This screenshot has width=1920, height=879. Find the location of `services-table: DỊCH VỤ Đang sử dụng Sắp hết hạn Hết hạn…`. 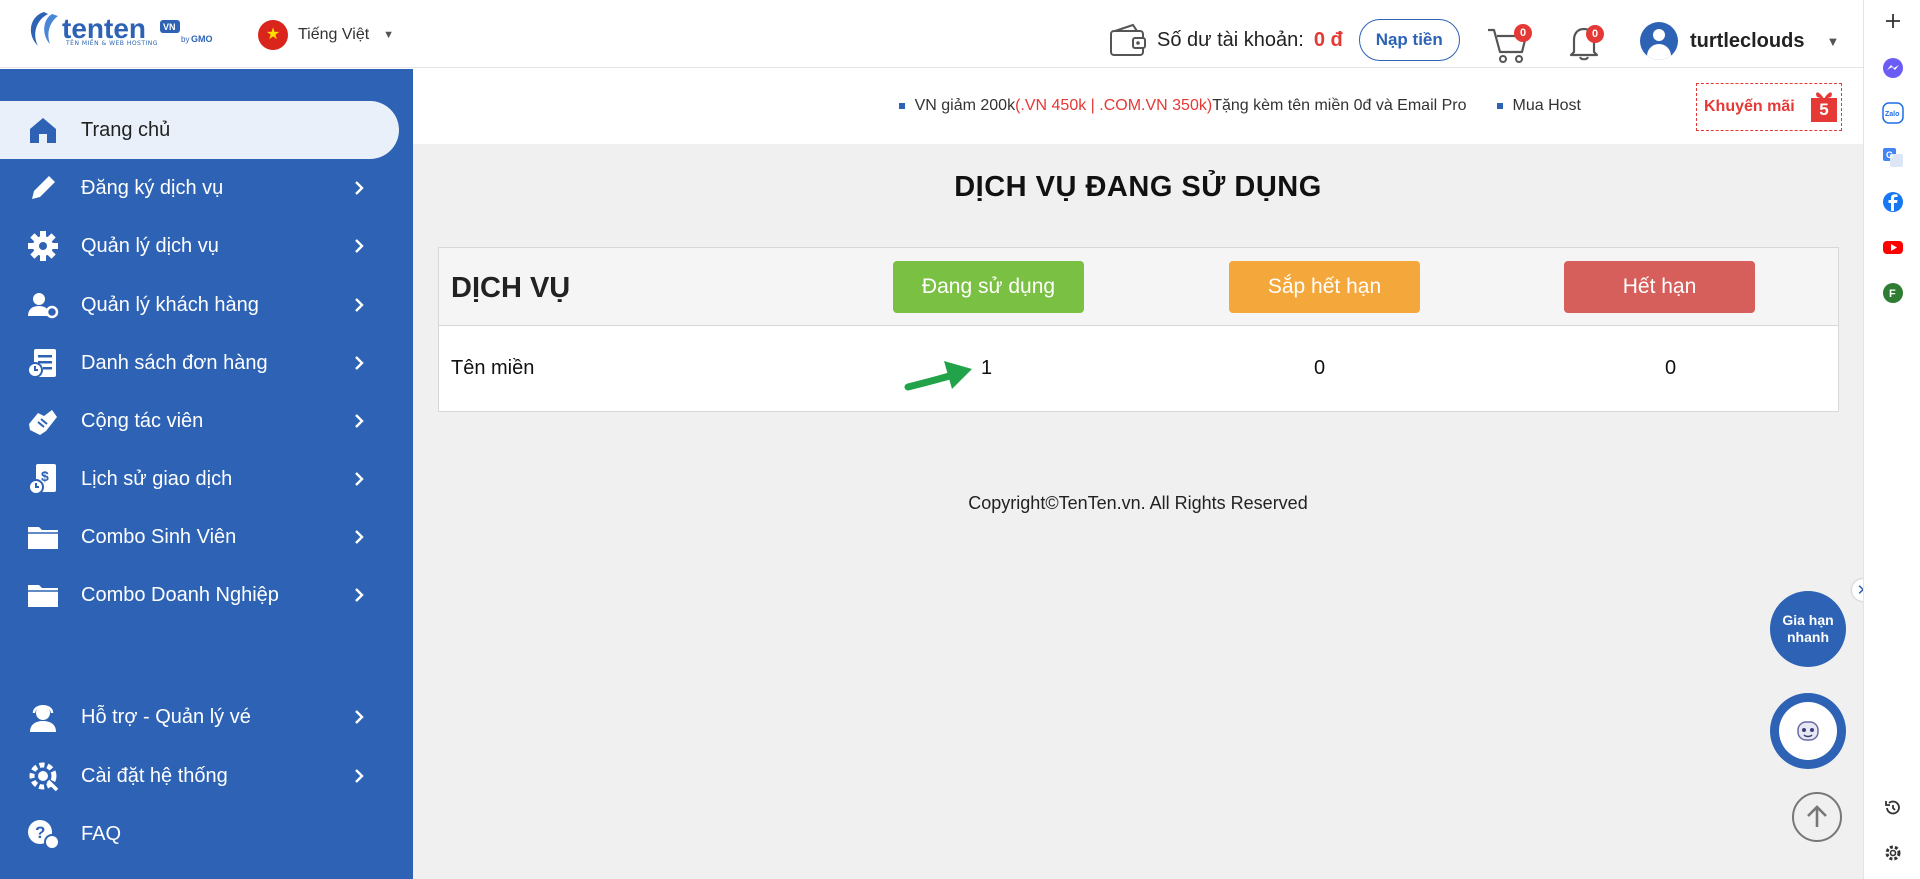

services-table: DỊCH VỤ Đang sử dụng Sắp hết hạn Hết hạn… is located at coordinates (1138, 329).